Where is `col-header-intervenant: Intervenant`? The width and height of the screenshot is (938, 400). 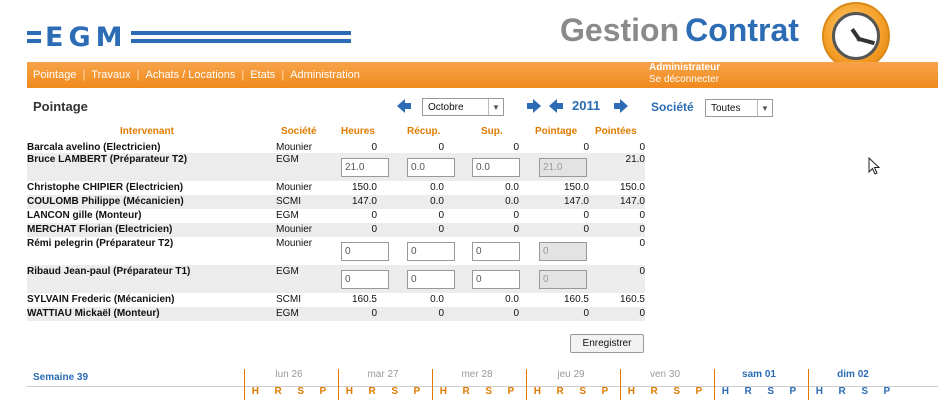
col-header-intervenant: Intervenant is located at coordinates (147, 131).